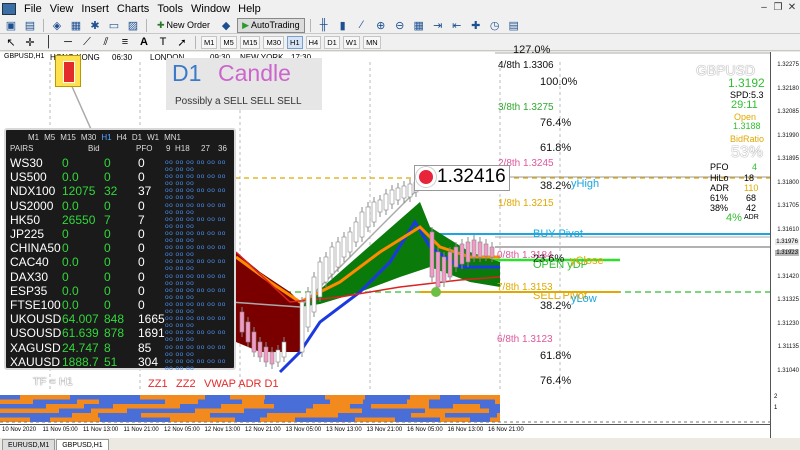 Image resolution: width=800 pixels, height=450 pixels. I want to click on panel-timeframes: M1 M5 M15 M30 H1 H4 D1 W1 MN1, so click(104, 137).